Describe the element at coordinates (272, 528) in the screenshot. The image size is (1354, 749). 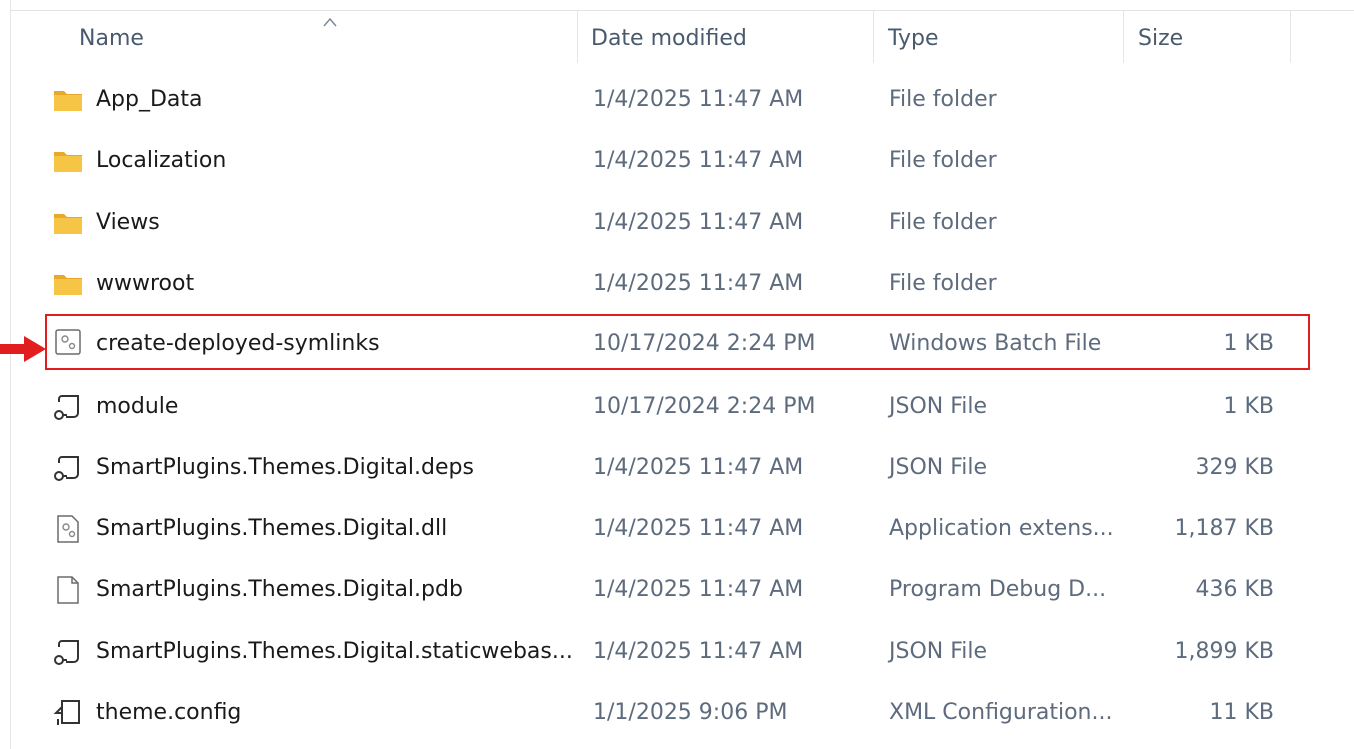
I see `file-name: SmartPlugins.Themes.Digital.dll` at that location.